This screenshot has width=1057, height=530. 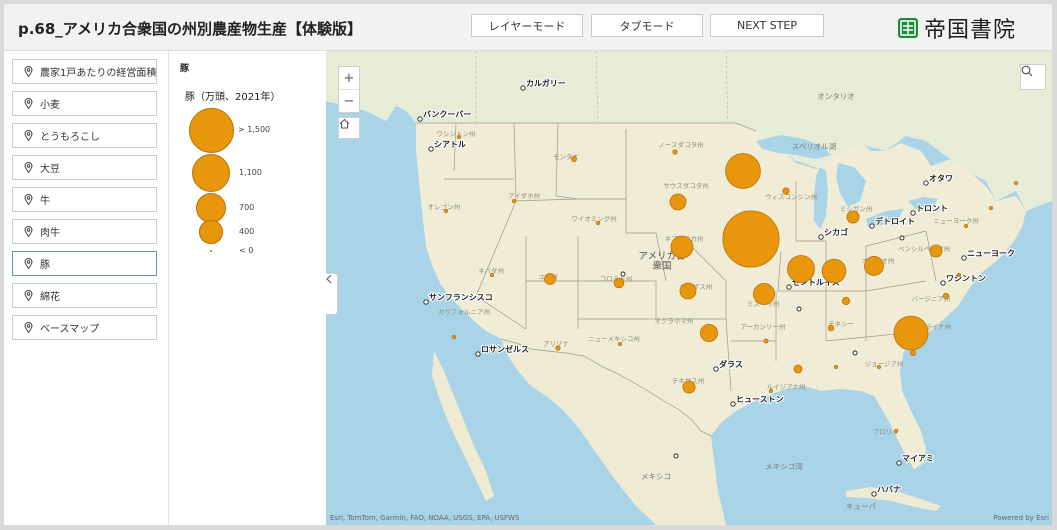 I want to click on search-icon, so click(x=1027, y=71).